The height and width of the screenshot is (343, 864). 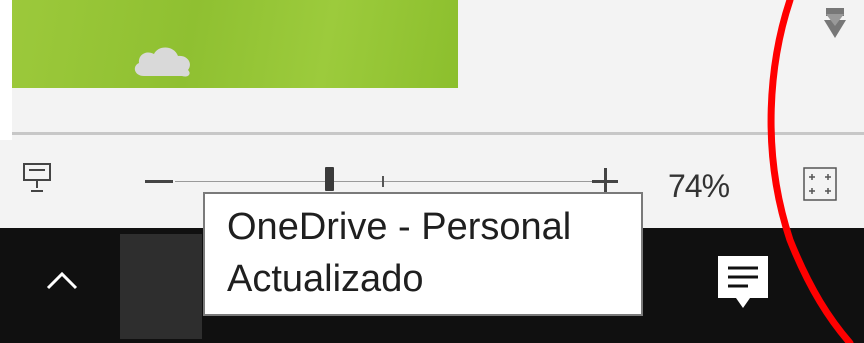 What do you see at coordinates (399, 227) in the screenshot?
I see `tooltip-title: OneDrive - Personal` at bounding box center [399, 227].